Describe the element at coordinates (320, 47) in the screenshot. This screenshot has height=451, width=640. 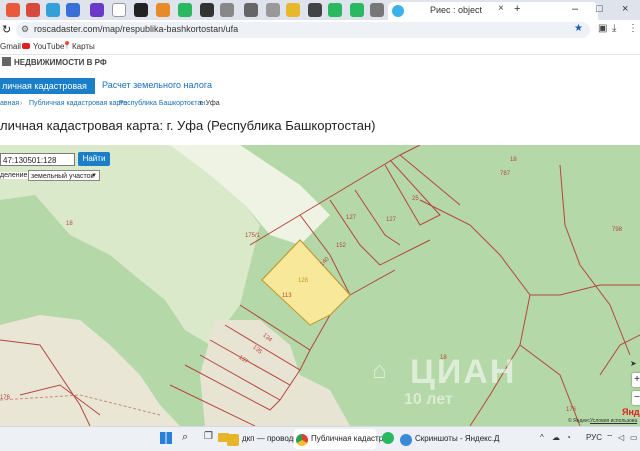
I see `bookmarks-bar: Gmail YouTube 📍 Карты` at that location.